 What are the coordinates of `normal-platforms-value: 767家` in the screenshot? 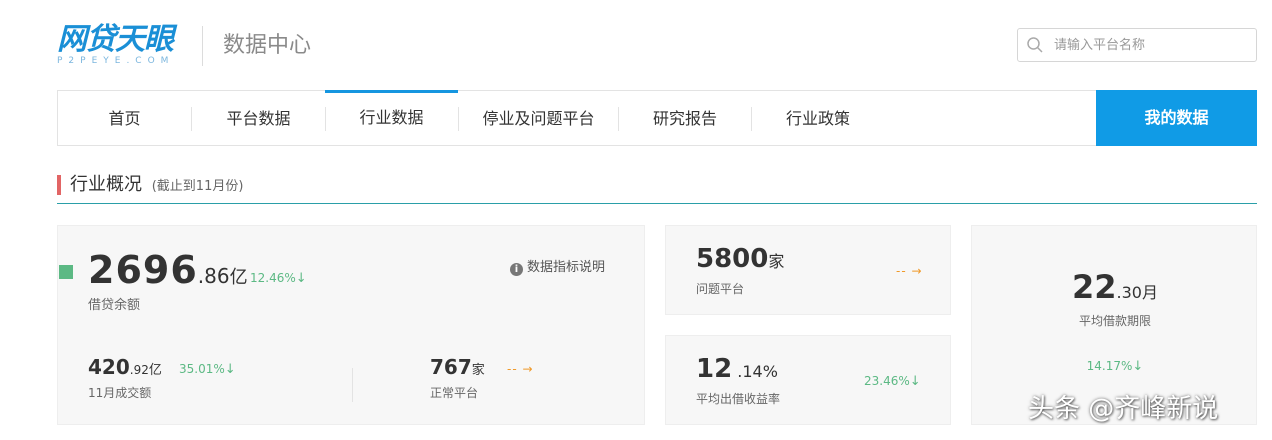 It's located at (457, 369).